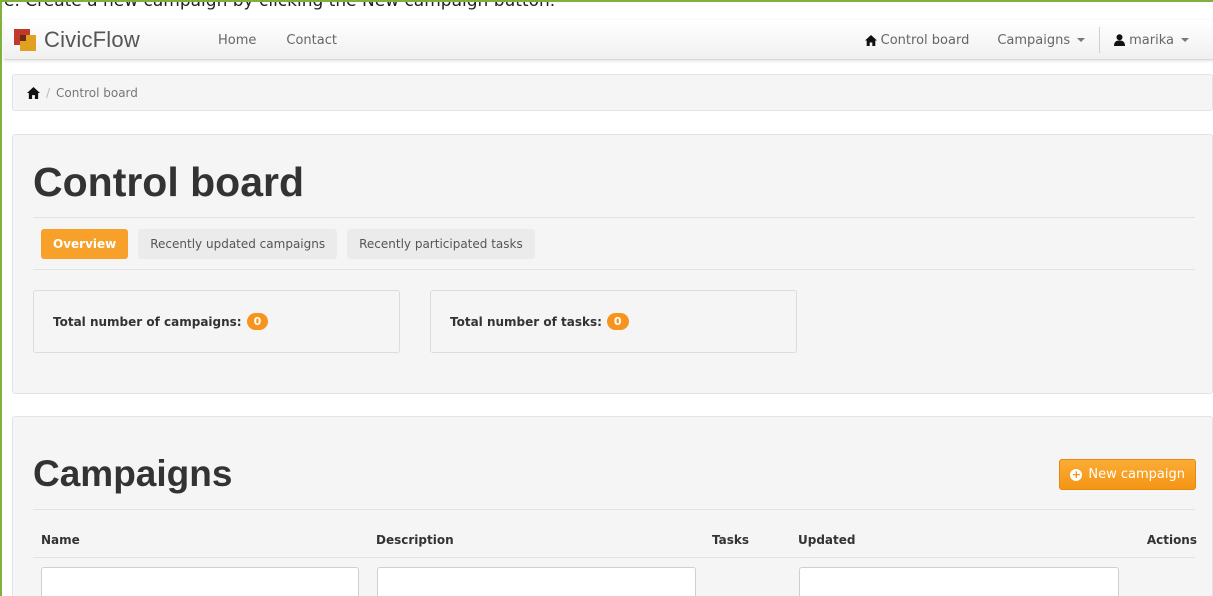 Image resolution: width=1213 pixels, height=596 pixels. What do you see at coordinates (441, 244) in the screenshot?
I see `tab-recently-participated-tasks: Recently participated tasks` at bounding box center [441, 244].